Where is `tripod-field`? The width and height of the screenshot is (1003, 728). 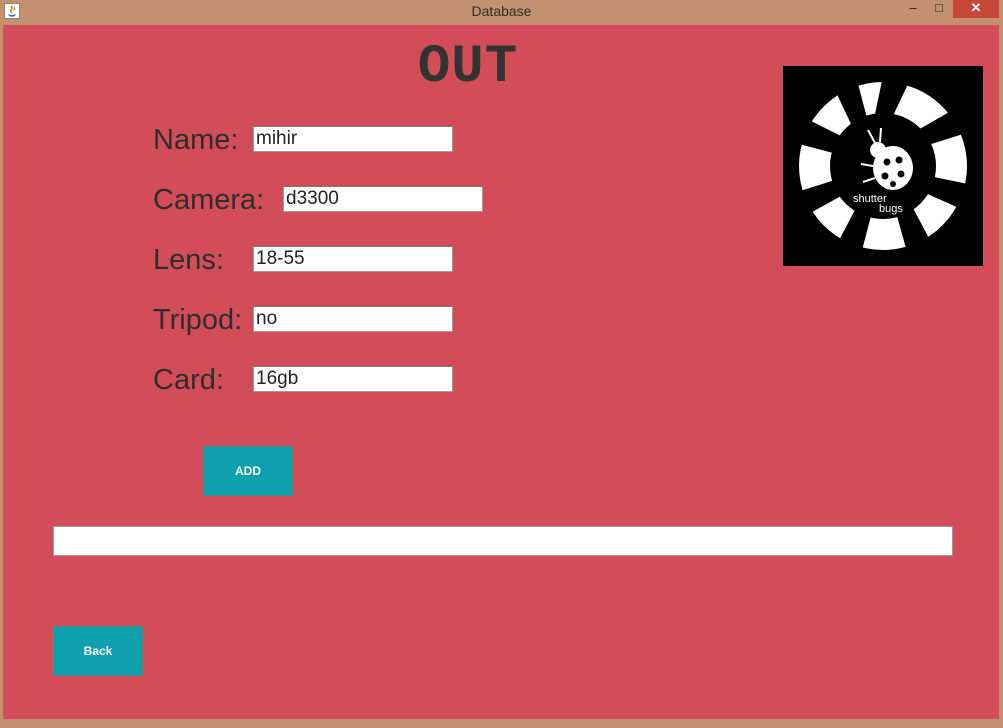 tripod-field is located at coordinates (353, 319).